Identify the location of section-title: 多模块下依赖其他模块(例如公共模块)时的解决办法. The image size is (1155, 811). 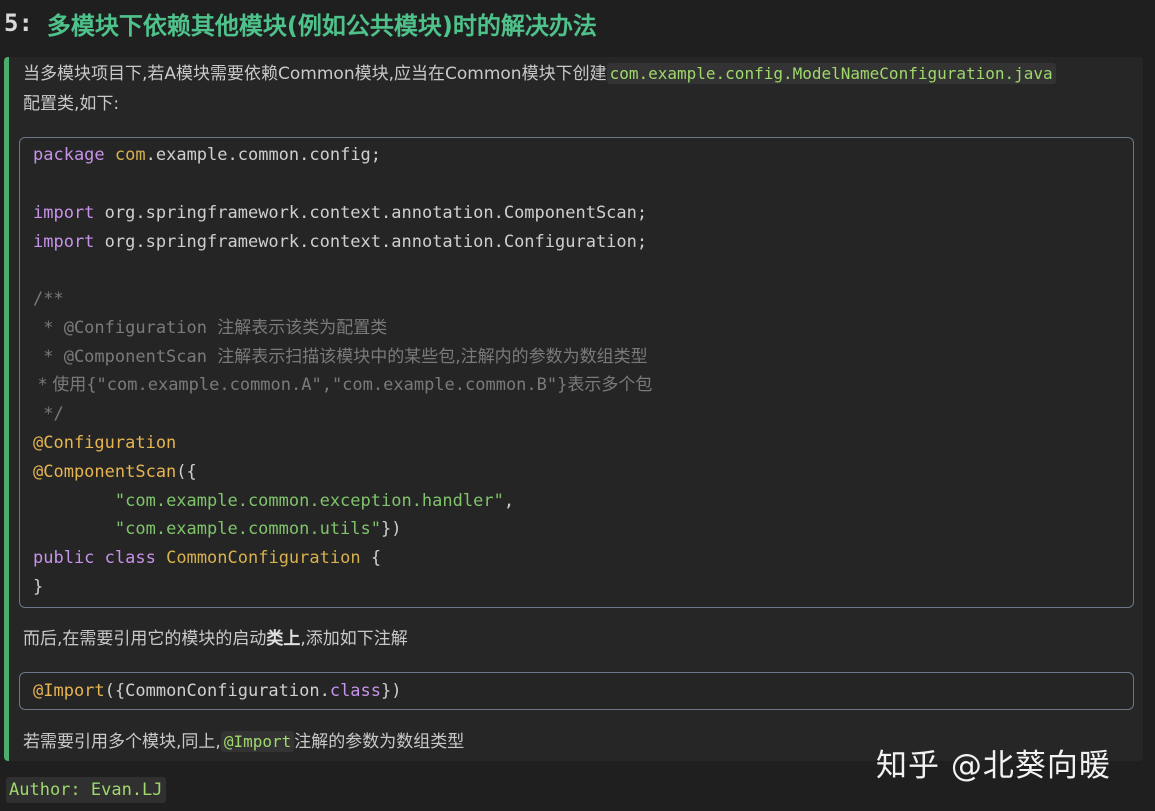
(321, 25).